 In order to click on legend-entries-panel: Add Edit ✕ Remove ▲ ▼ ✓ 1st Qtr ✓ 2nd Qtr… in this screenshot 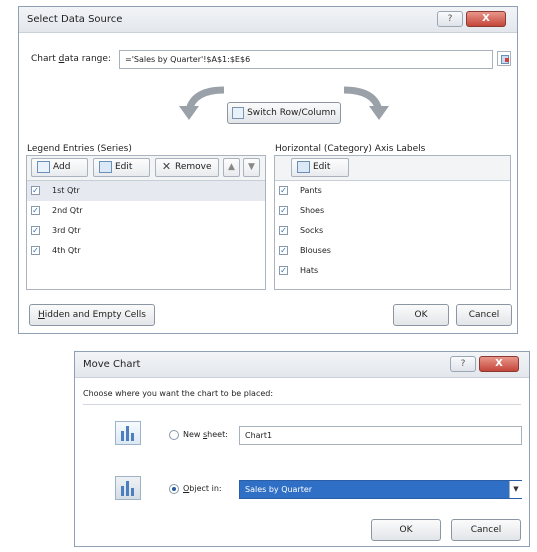, I will do `click(146, 222)`.